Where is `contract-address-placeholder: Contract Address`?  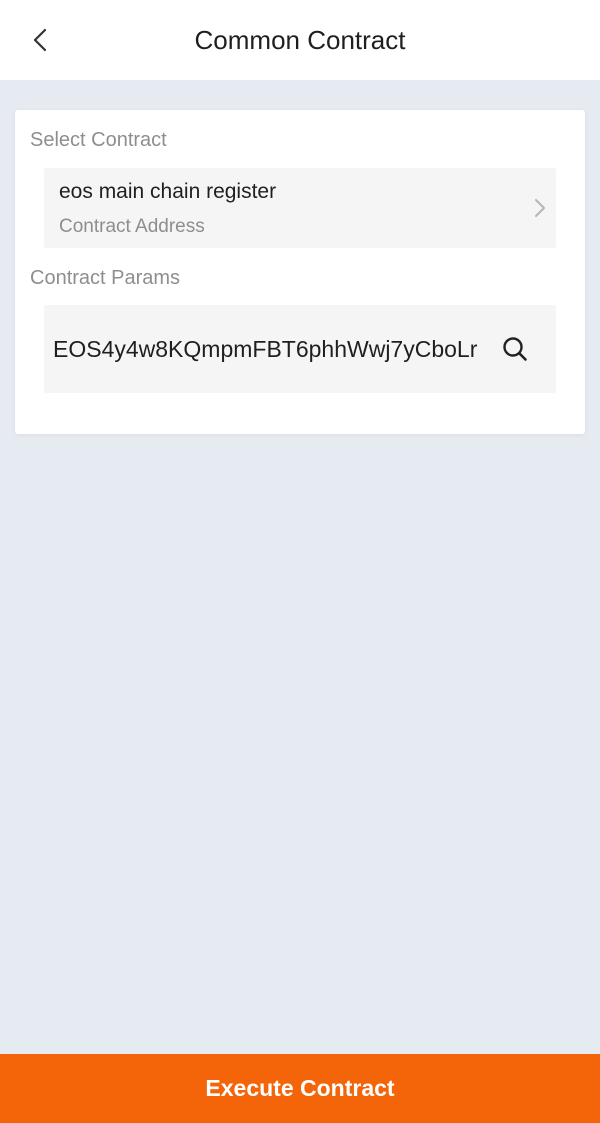 contract-address-placeholder: Contract Address is located at coordinates (132, 226).